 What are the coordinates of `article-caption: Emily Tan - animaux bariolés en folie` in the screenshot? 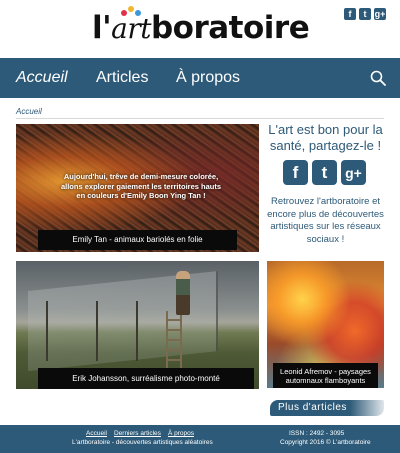 It's located at (137, 240).